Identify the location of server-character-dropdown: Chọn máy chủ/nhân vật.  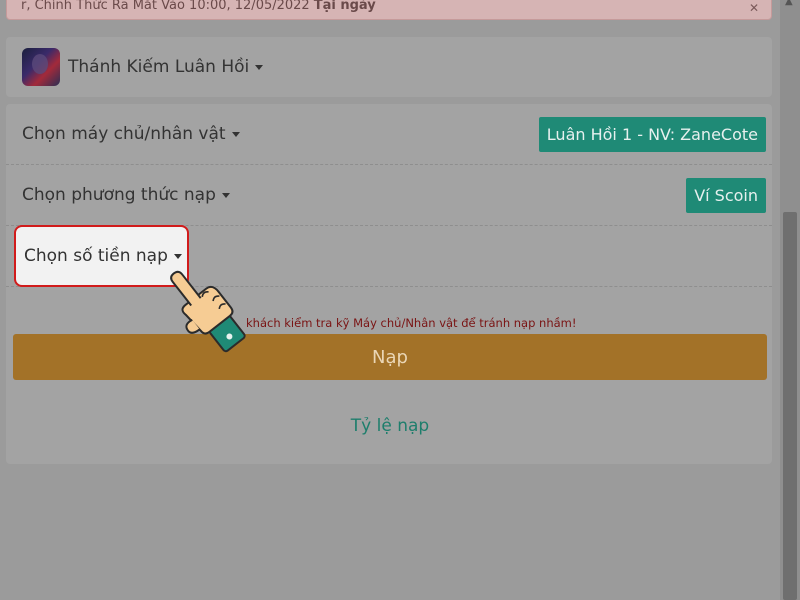
(131, 134).